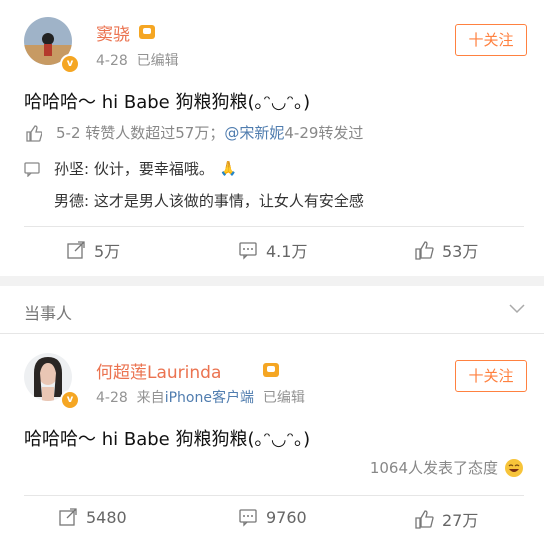 Image resolution: width=544 pixels, height=539 pixels. Describe the element at coordinates (137, 61) in the screenshot. I see `post-meta: 4-28 已编辑` at that location.